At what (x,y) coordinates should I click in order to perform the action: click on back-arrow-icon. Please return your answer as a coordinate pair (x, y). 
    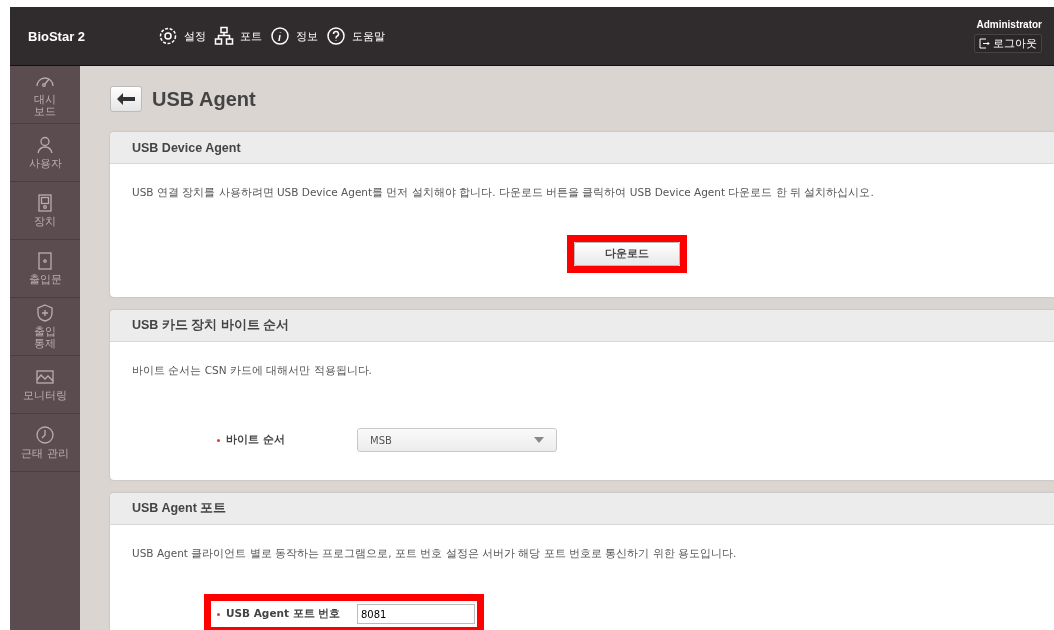
    Looking at the image, I should click on (126, 99).